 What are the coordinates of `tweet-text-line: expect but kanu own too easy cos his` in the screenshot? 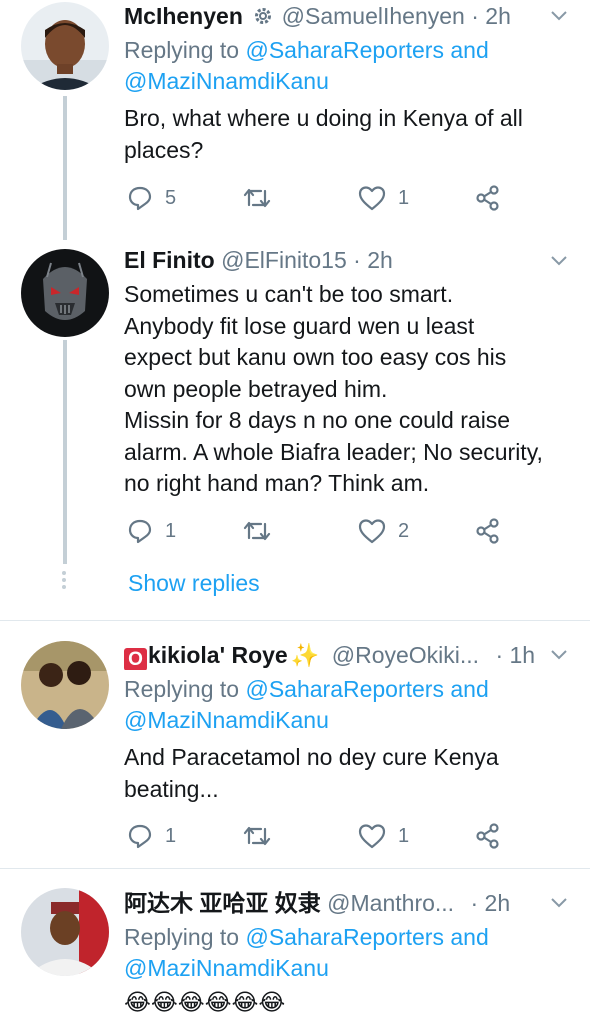 It's located at (315, 357).